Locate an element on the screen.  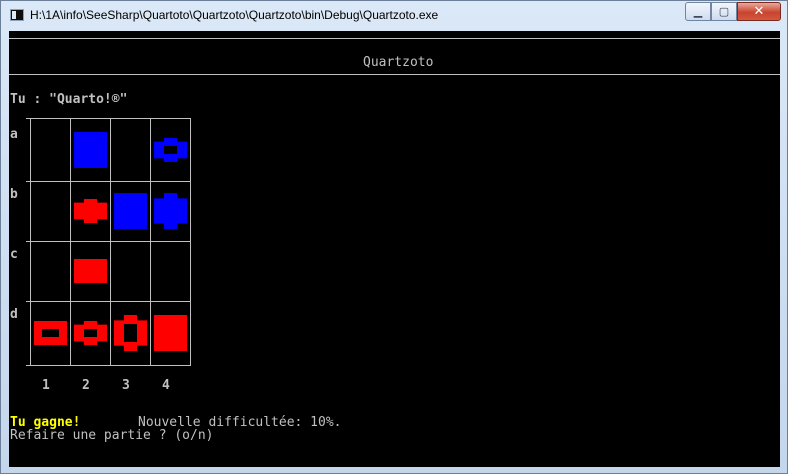
piece-d3 is located at coordinates (130, 333).